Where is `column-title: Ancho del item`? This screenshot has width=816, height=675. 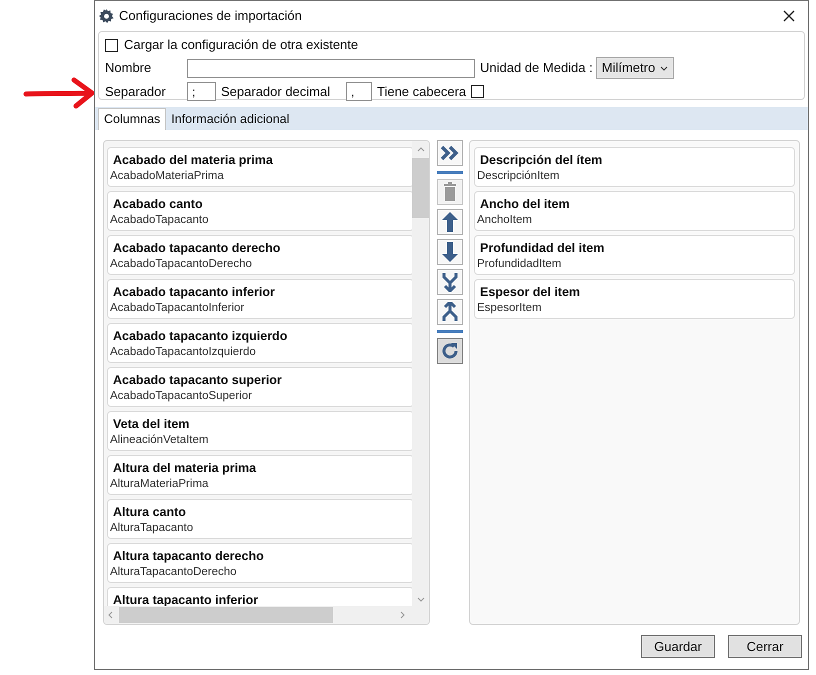 column-title: Ancho del item is located at coordinates (525, 204).